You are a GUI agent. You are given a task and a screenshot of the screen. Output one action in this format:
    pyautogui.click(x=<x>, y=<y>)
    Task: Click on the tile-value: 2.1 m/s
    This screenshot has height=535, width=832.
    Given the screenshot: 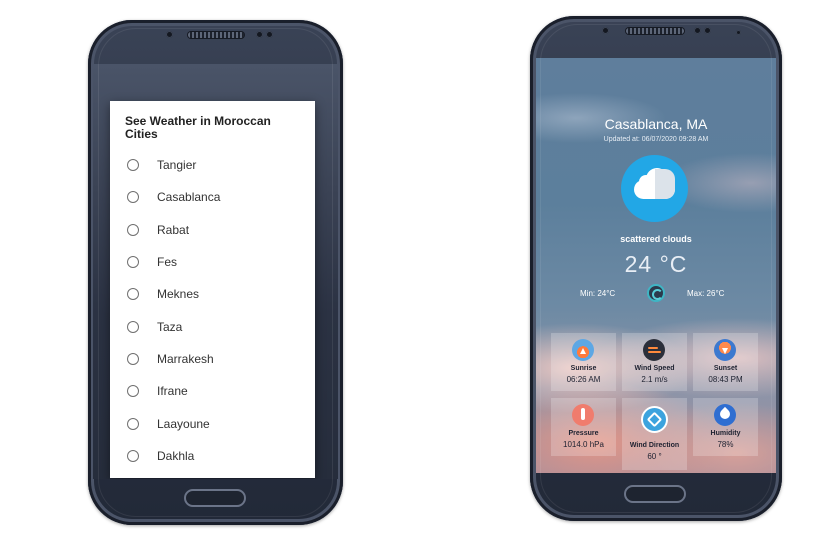 What is the action you would take?
    pyautogui.click(x=654, y=379)
    